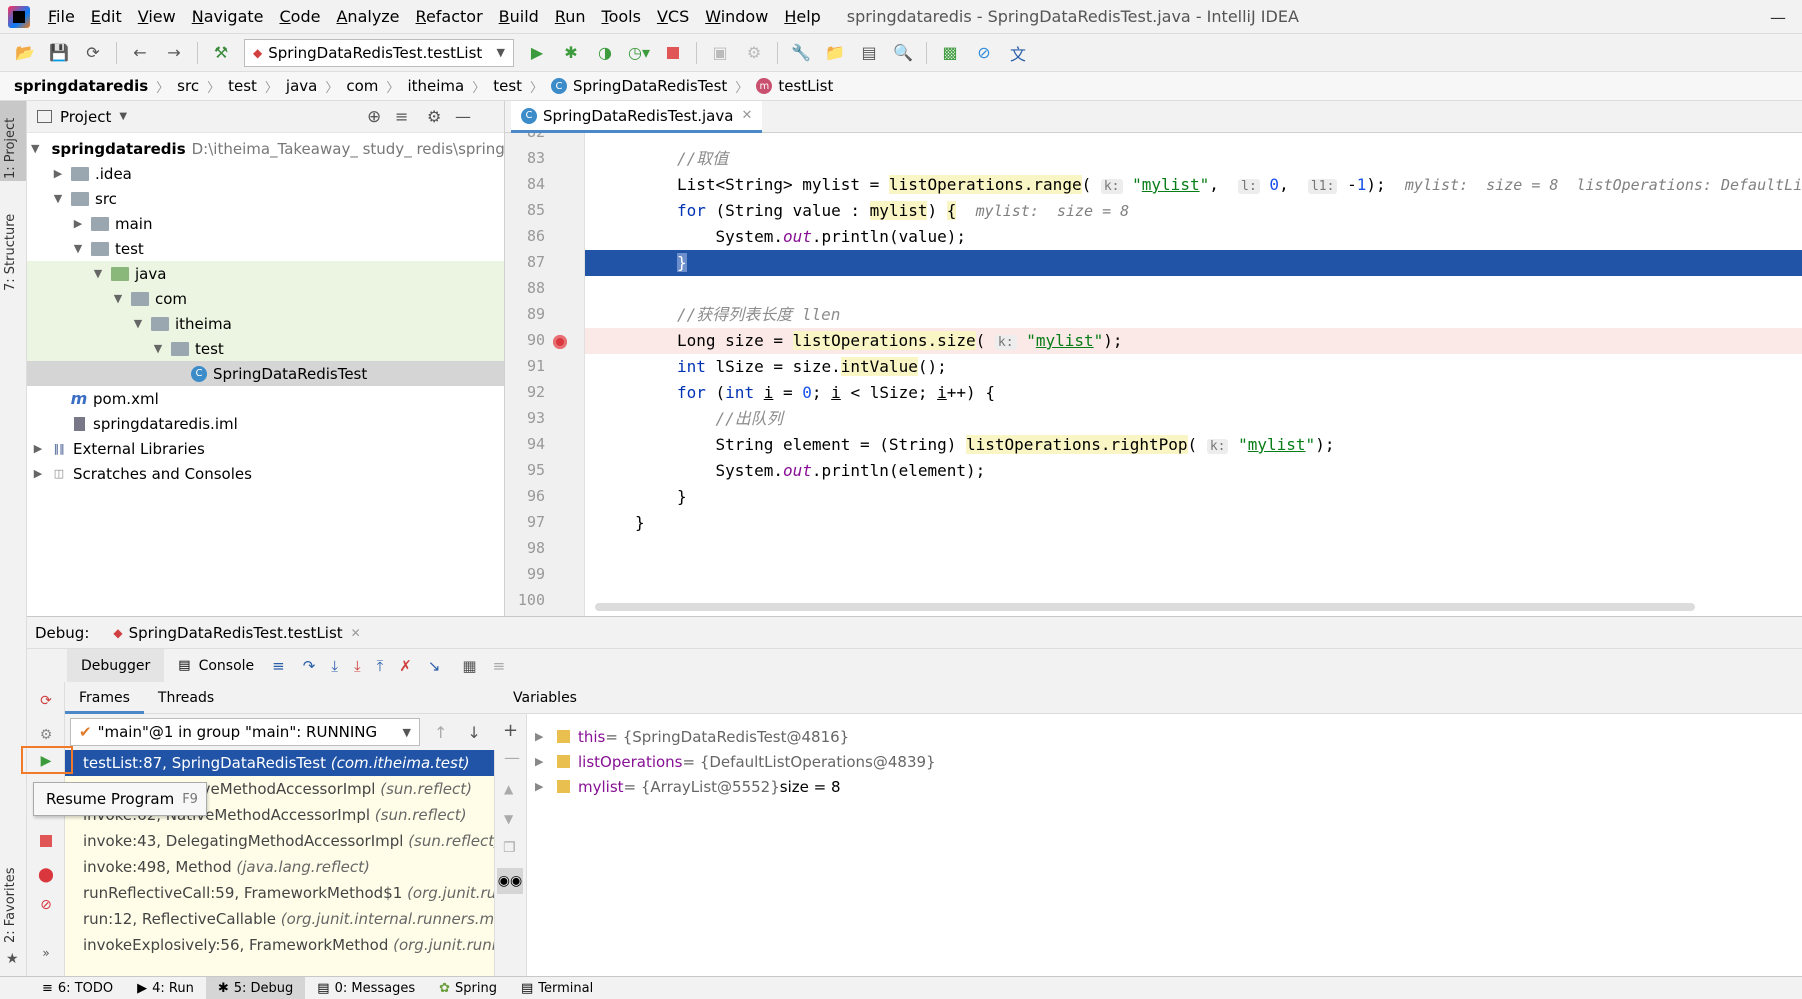 This screenshot has width=1802, height=999. What do you see at coordinates (265, 248) in the screenshot?
I see `tree-node-test: ▼ test` at bounding box center [265, 248].